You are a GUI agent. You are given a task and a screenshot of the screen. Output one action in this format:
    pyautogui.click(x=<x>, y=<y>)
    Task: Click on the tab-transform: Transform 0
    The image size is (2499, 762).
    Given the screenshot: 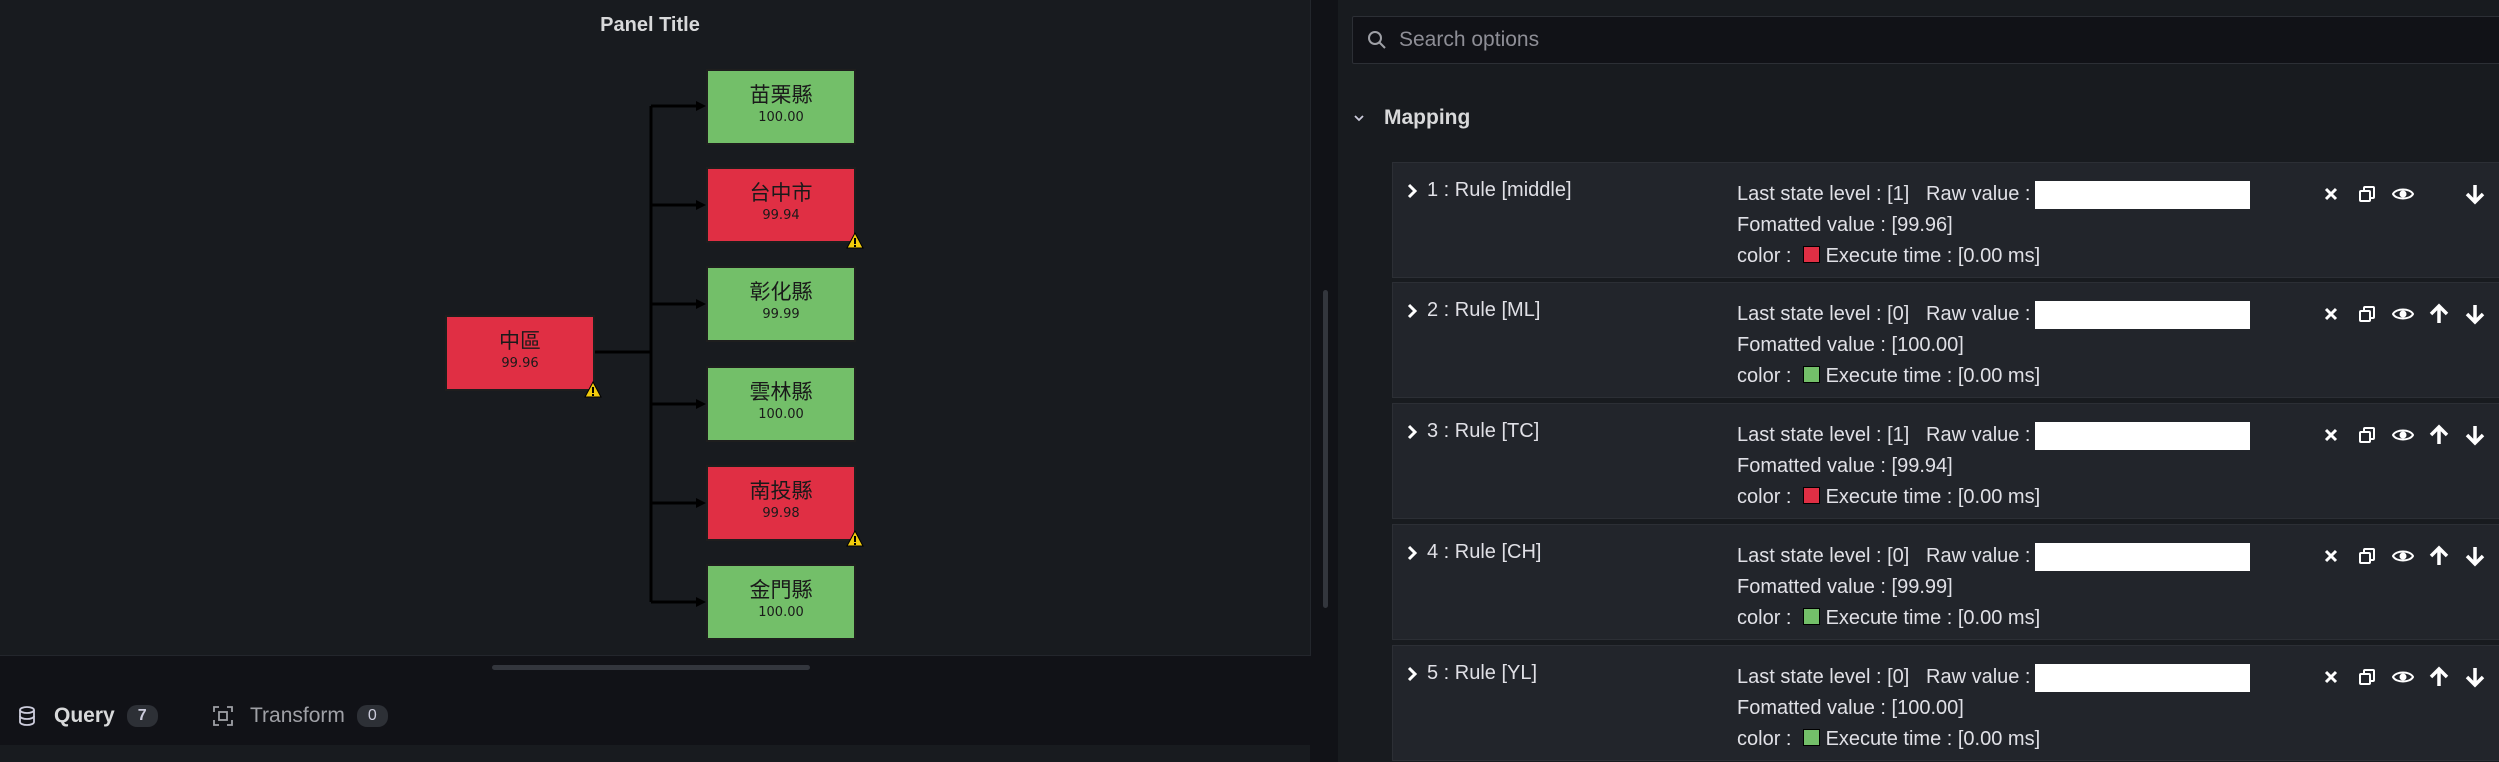 What is the action you would take?
    pyautogui.click(x=300, y=716)
    